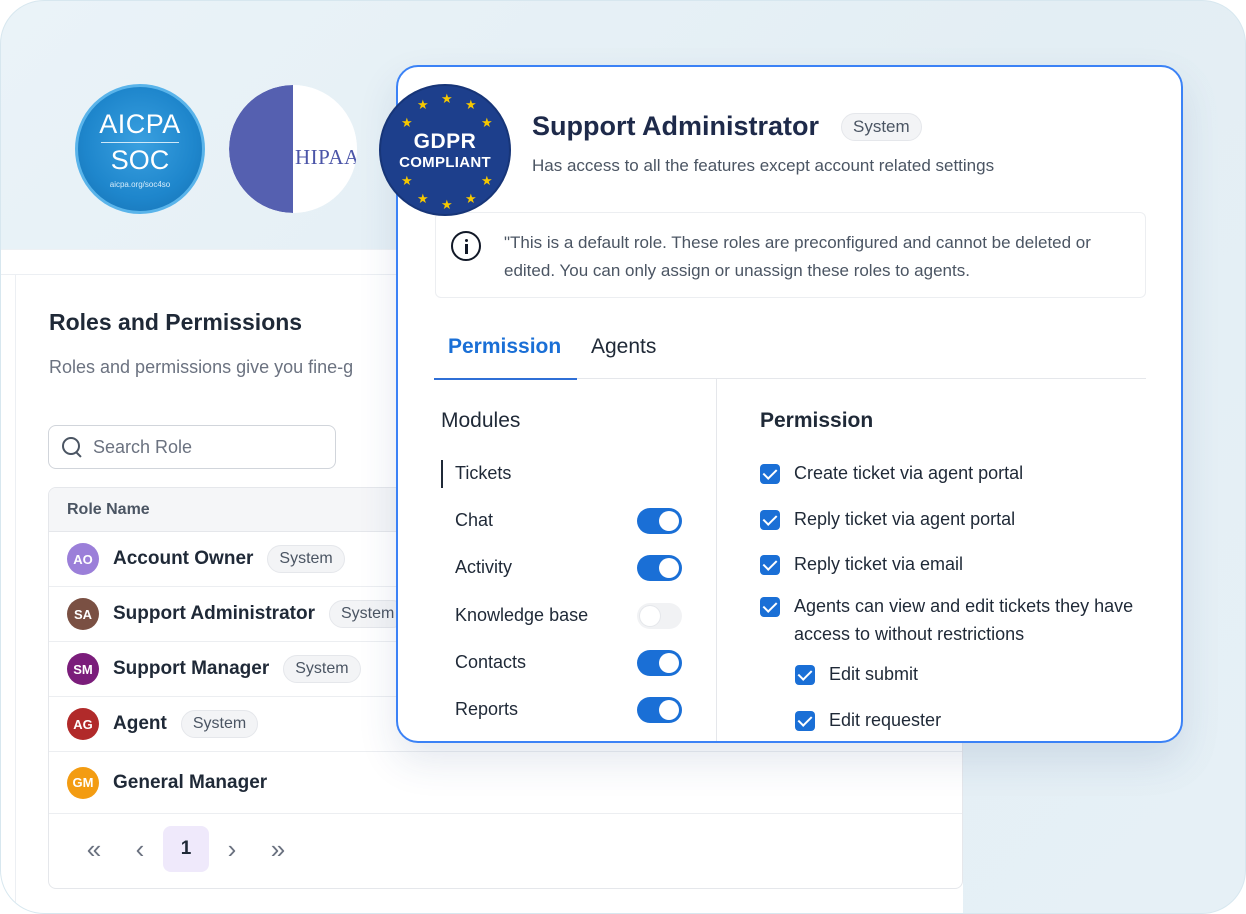  I want to click on tab-bar: Permission Agents, so click(789, 357).